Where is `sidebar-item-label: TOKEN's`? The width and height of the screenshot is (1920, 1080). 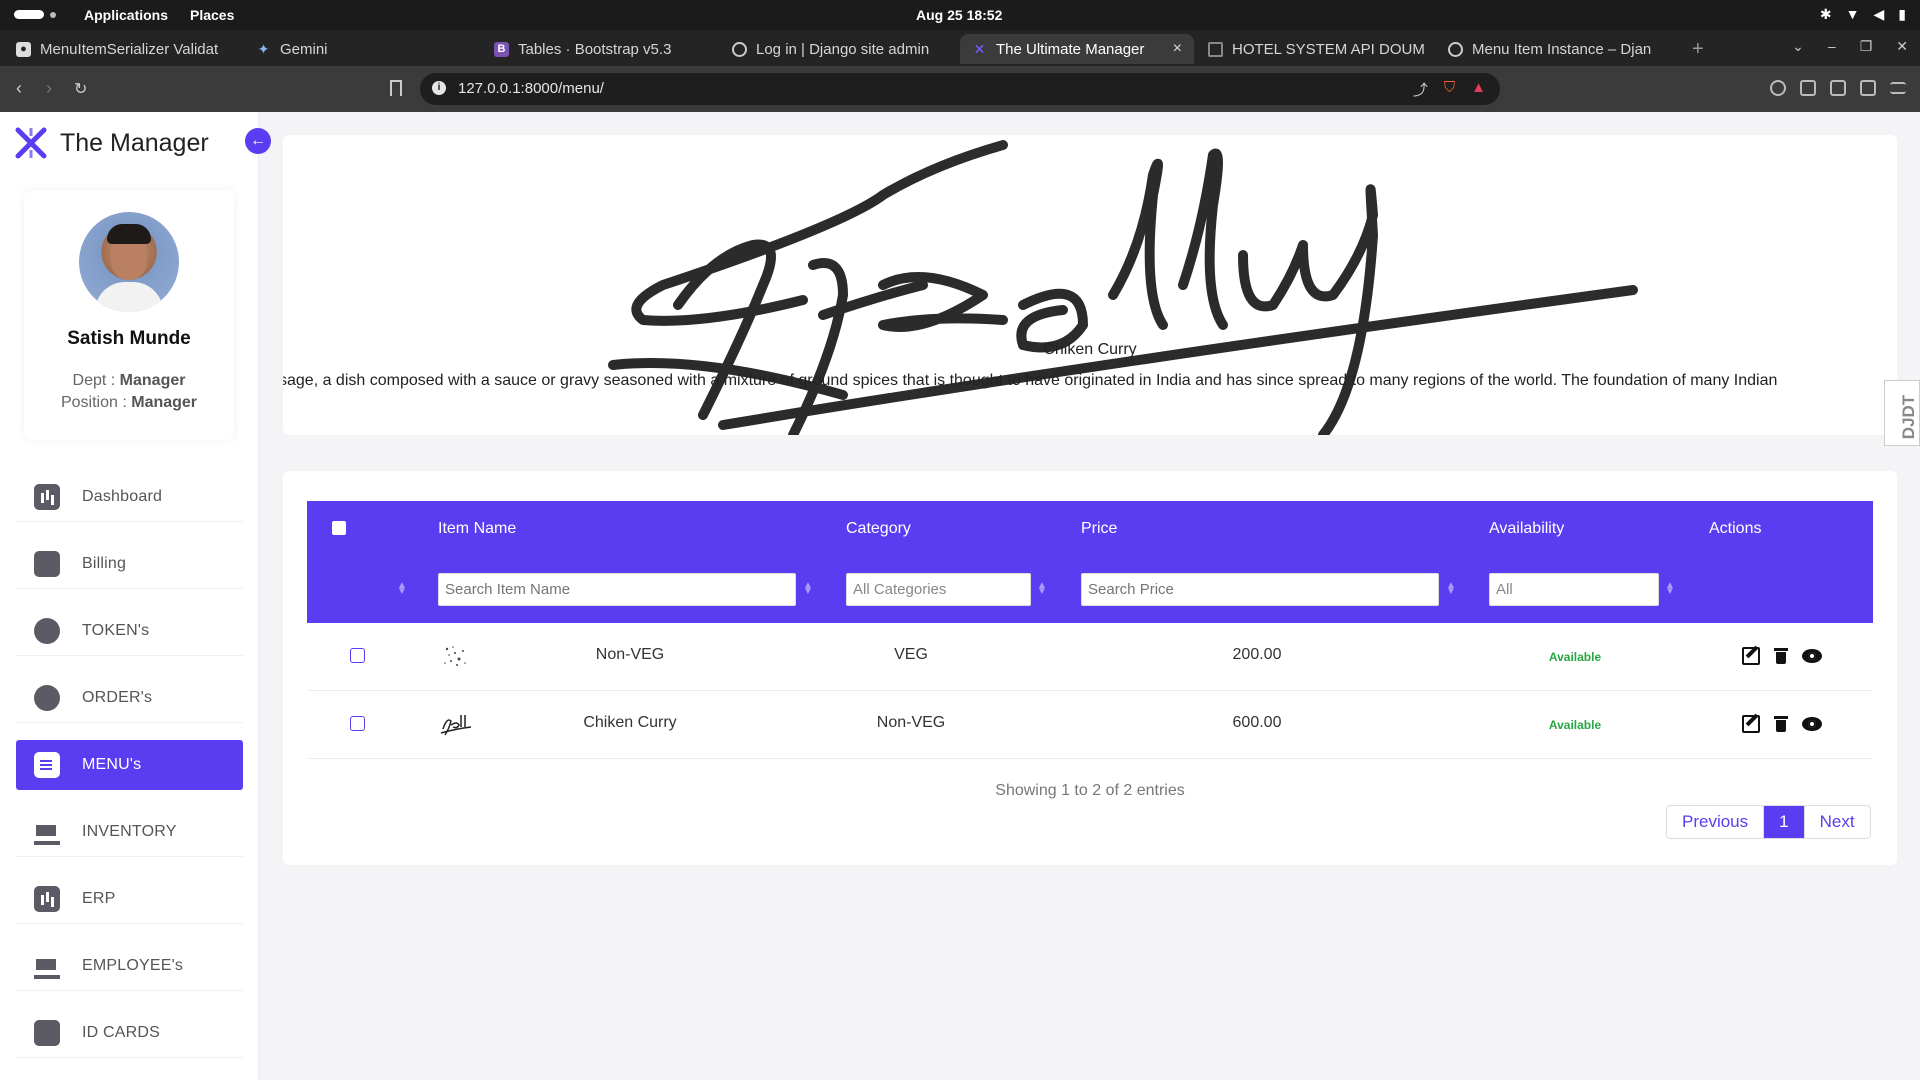 sidebar-item-label: TOKEN's is located at coordinates (116, 630).